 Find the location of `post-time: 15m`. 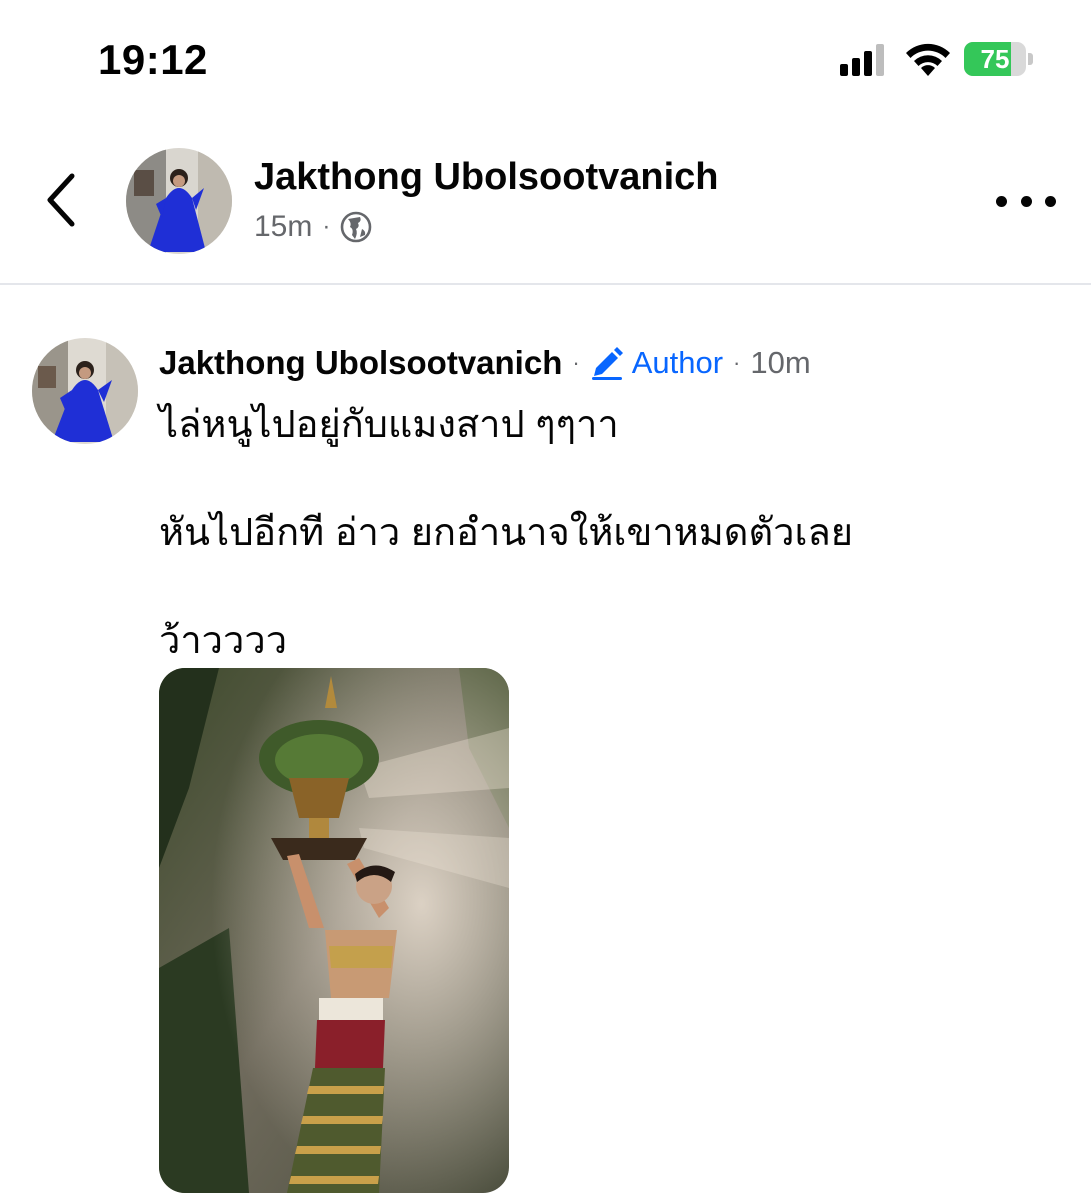

post-time: 15m is located at coordinates (283, 226).